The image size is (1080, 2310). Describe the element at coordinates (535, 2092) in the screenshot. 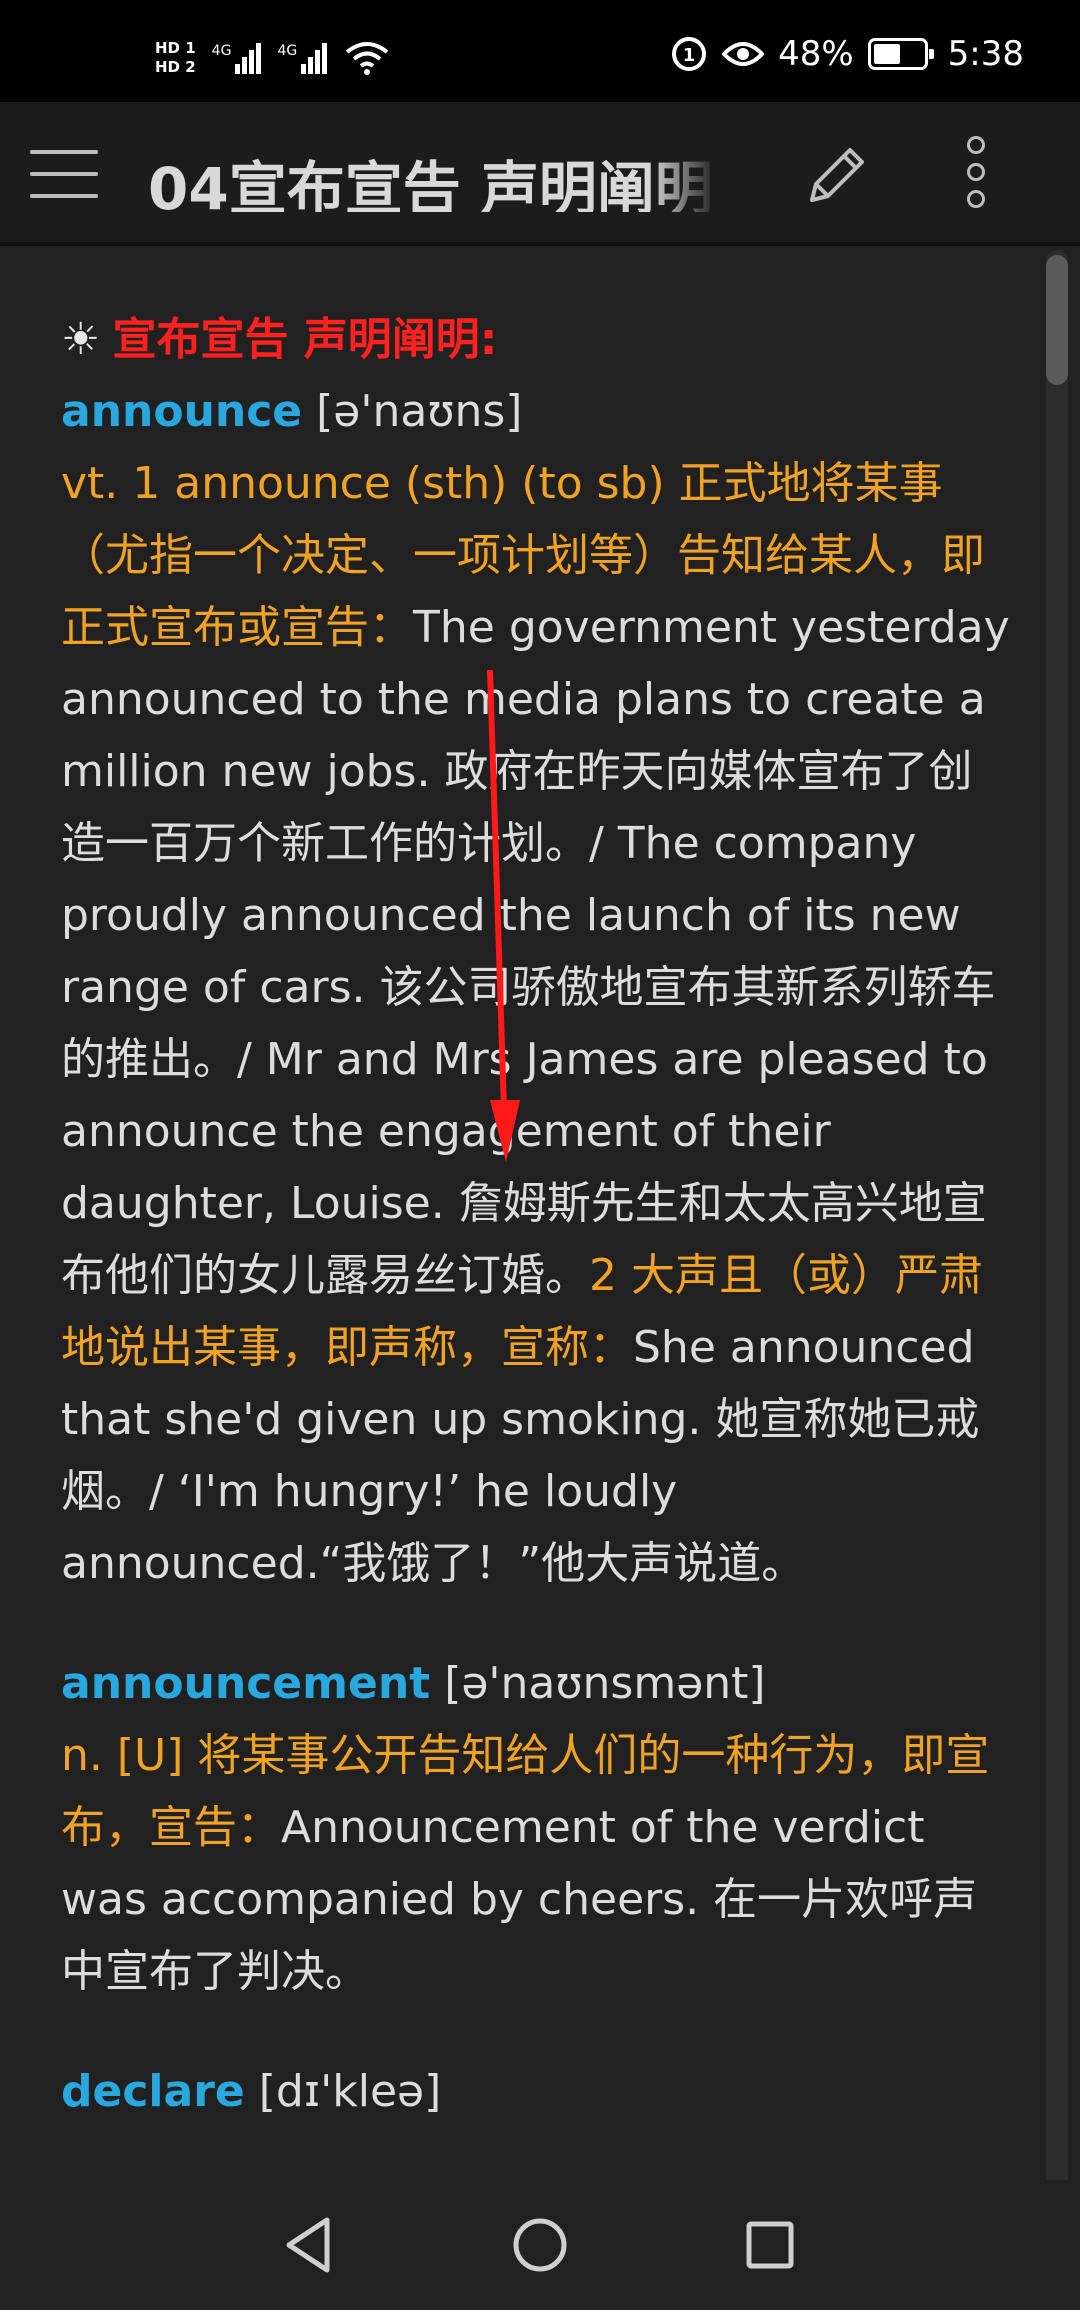

I see `entry-declare: declare [dɪ'kleə]` at that location.